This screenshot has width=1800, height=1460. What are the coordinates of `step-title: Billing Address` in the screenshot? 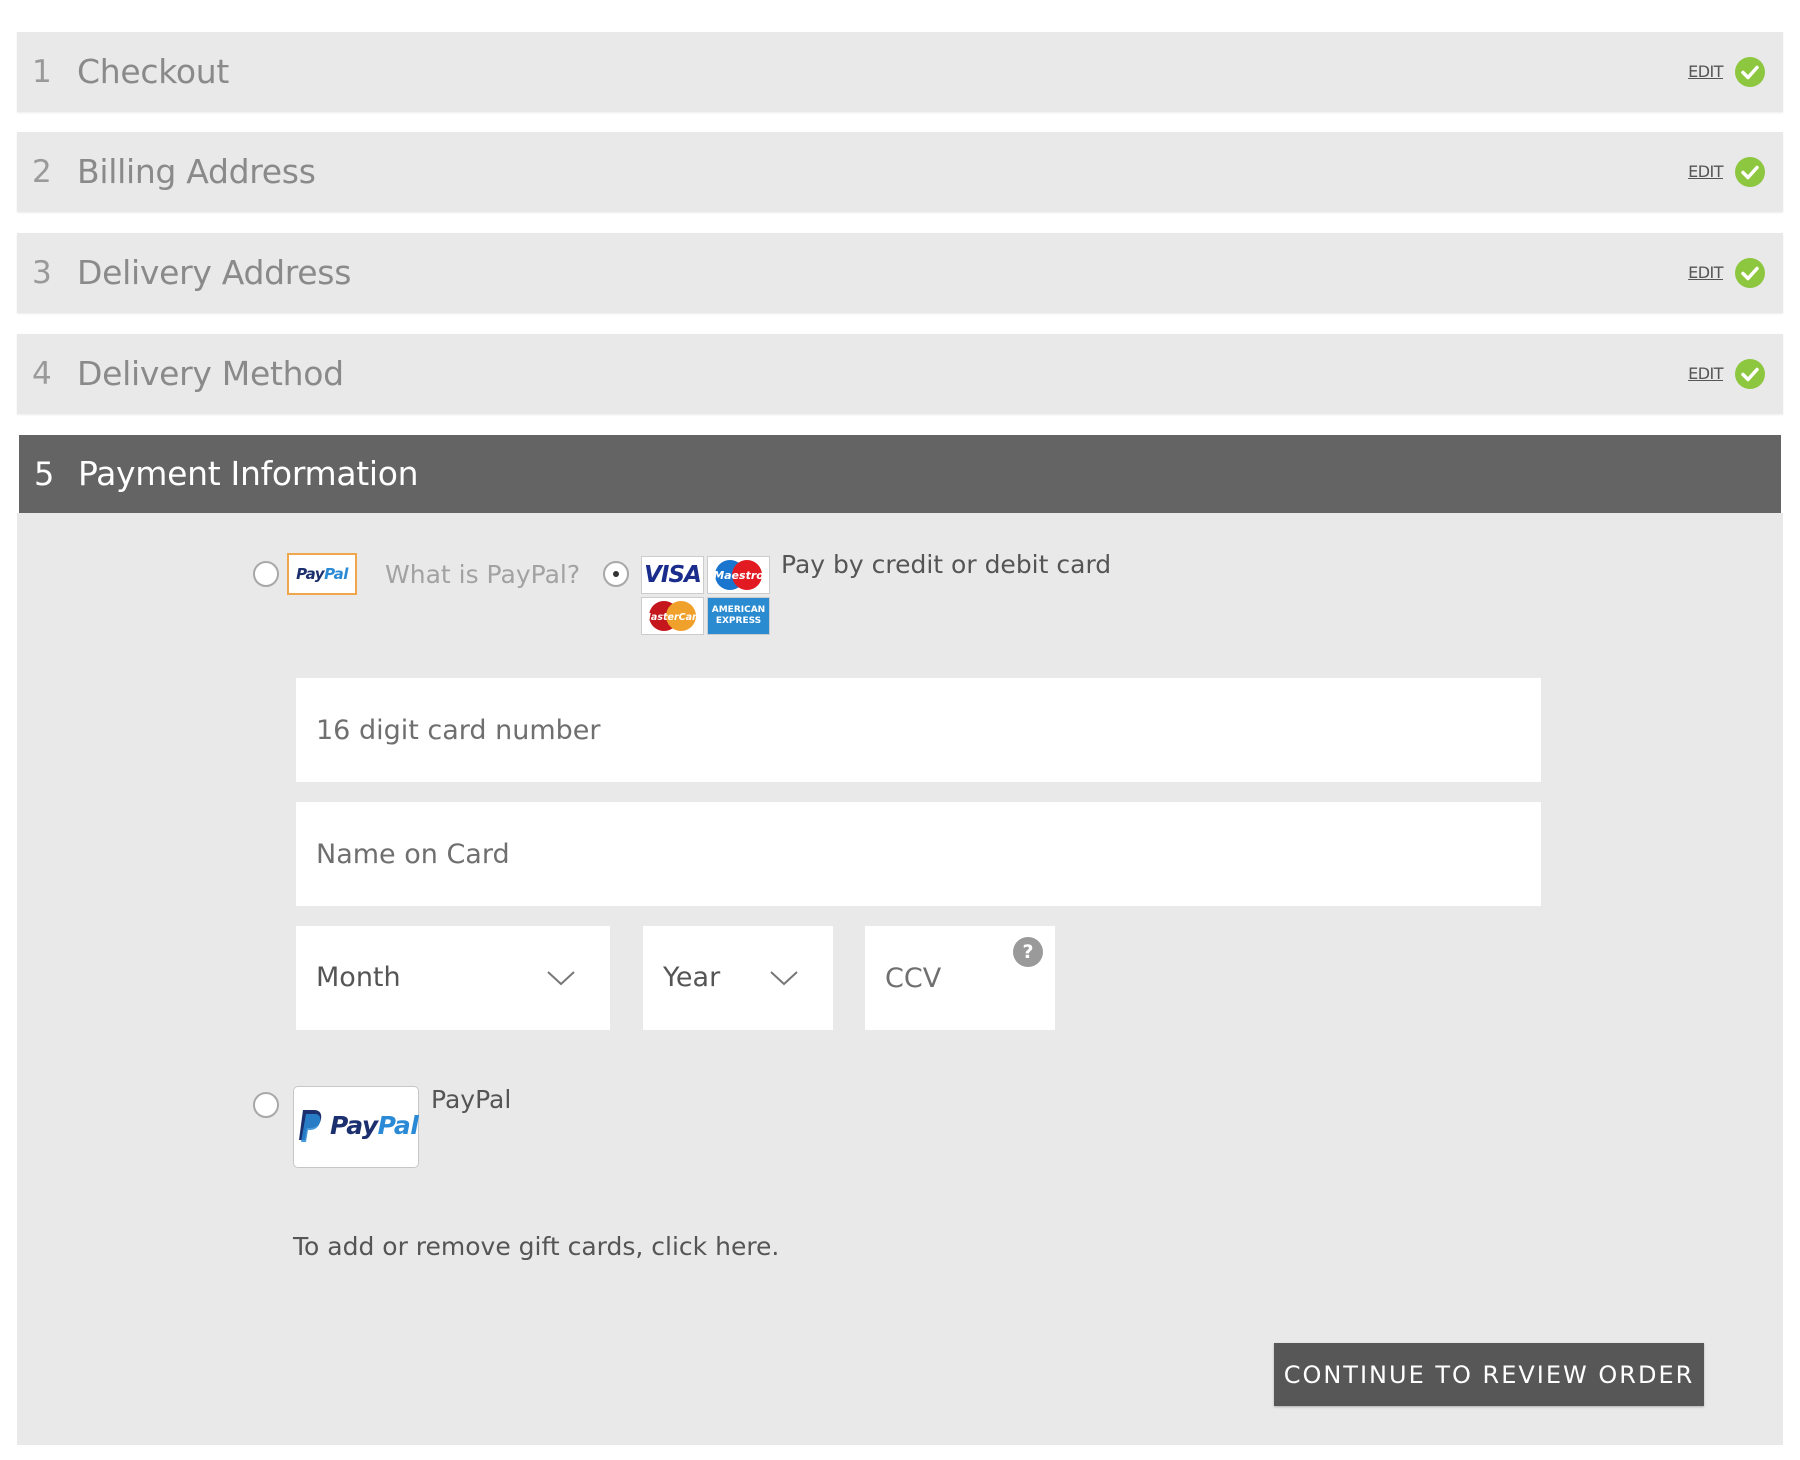 It's located at (196, 171).